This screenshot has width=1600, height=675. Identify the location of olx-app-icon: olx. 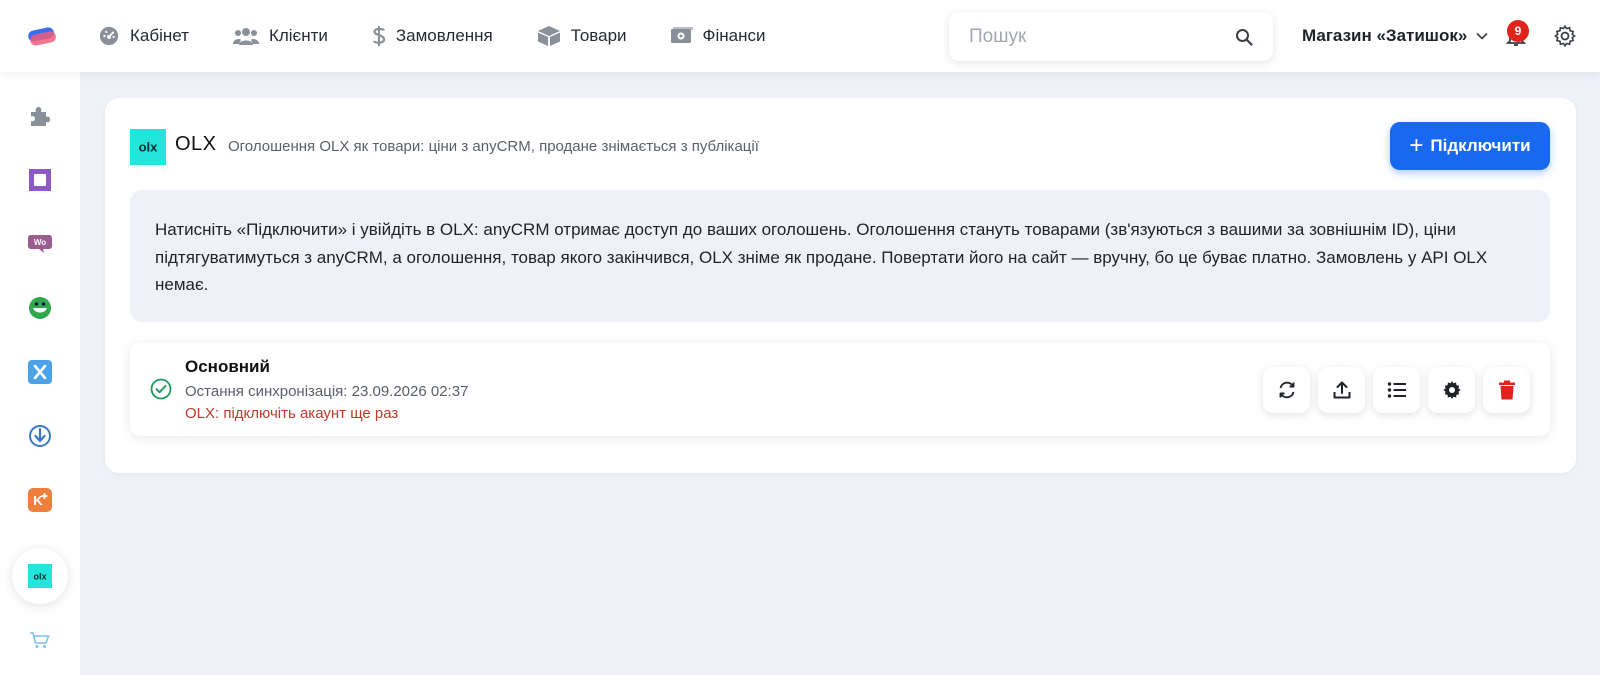
(40, 576).